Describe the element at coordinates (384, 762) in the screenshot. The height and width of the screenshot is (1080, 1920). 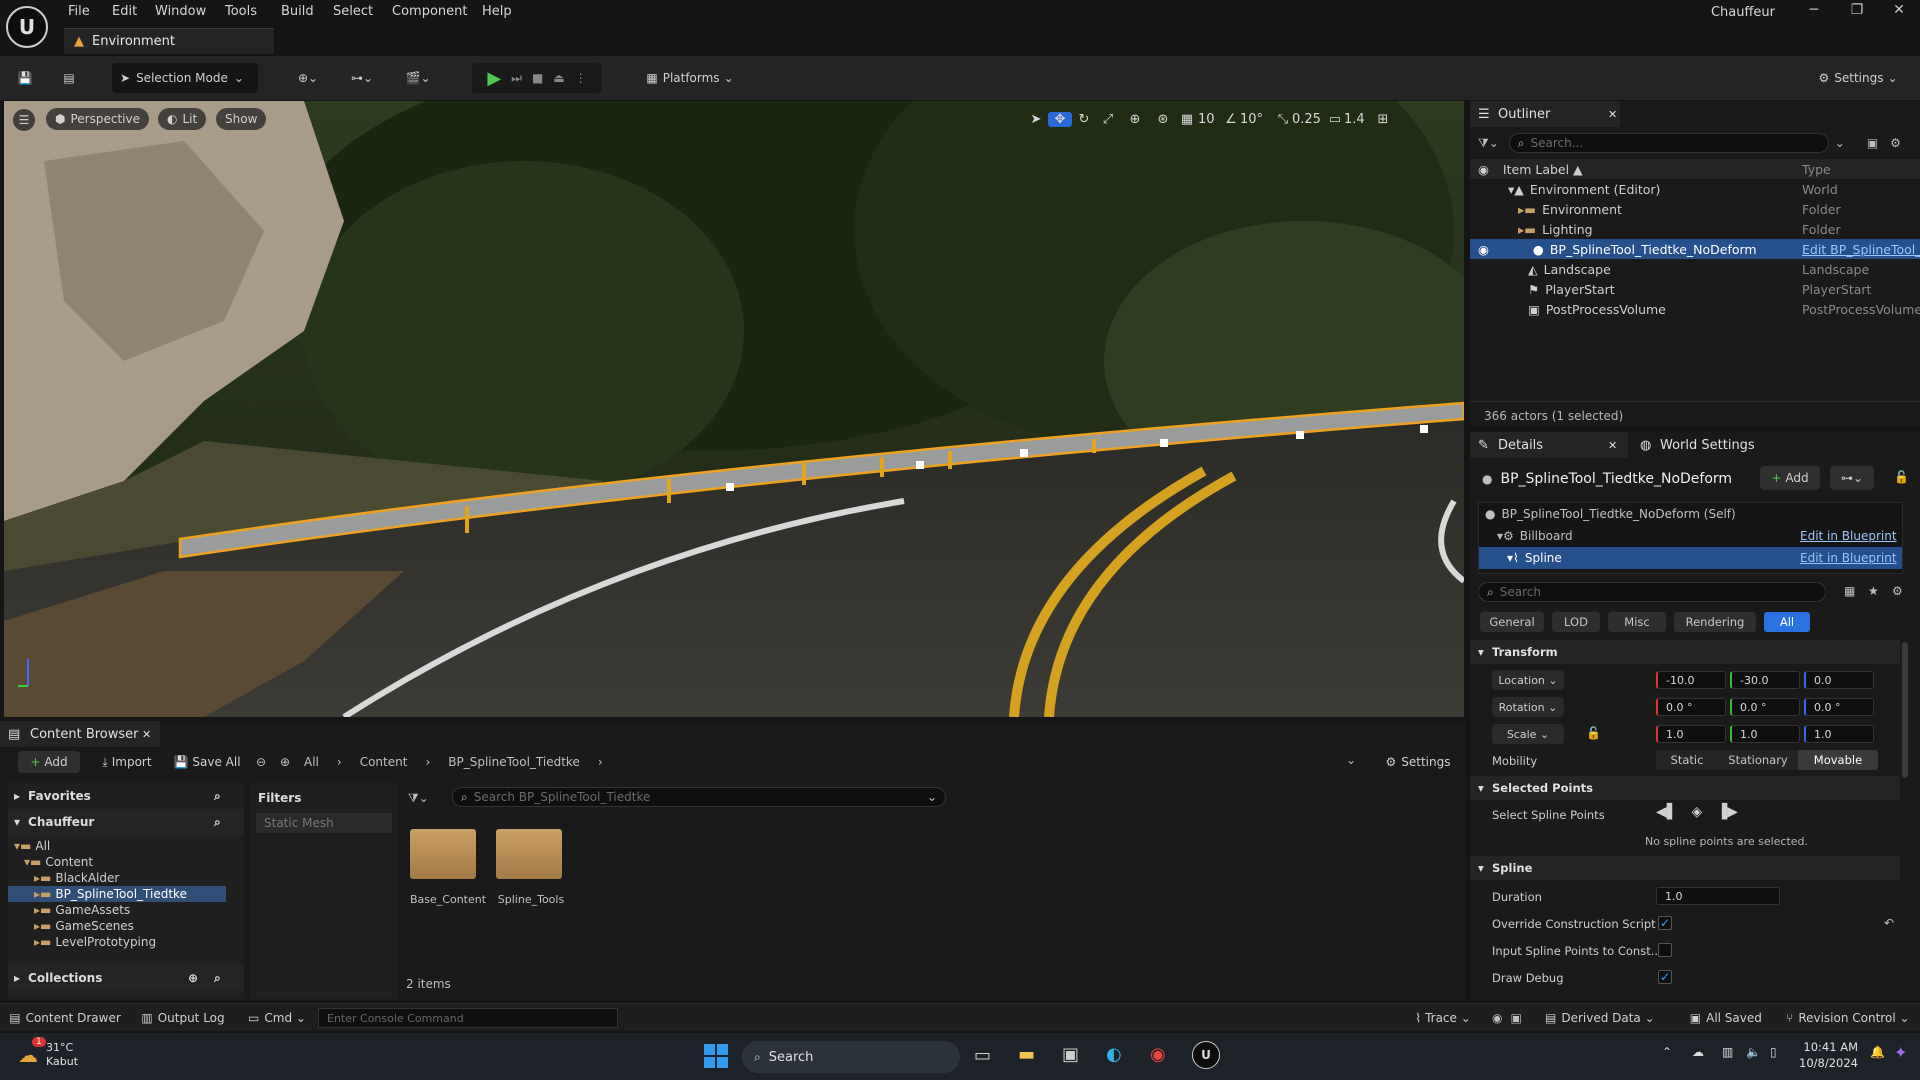
I see `breadcrumb-content: Content` at that location.